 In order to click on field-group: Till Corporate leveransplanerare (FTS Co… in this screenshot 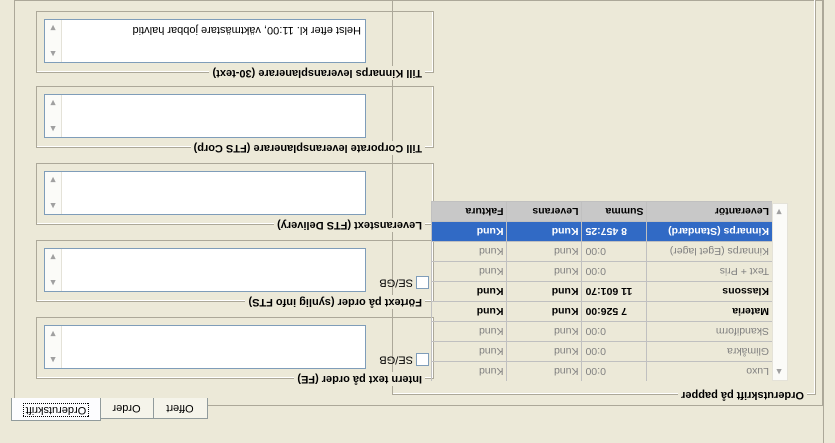, I will do `click(235, 120)`.